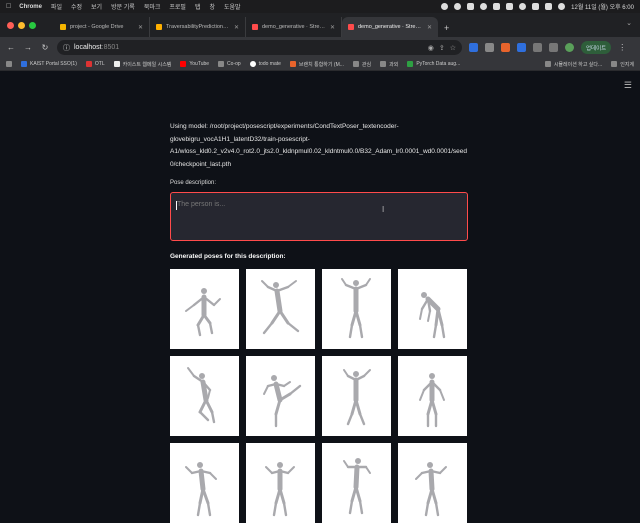  Describe the element at coordinates (177, 6) in the screenshot. I see `menu-profile: 프로필` at that location.